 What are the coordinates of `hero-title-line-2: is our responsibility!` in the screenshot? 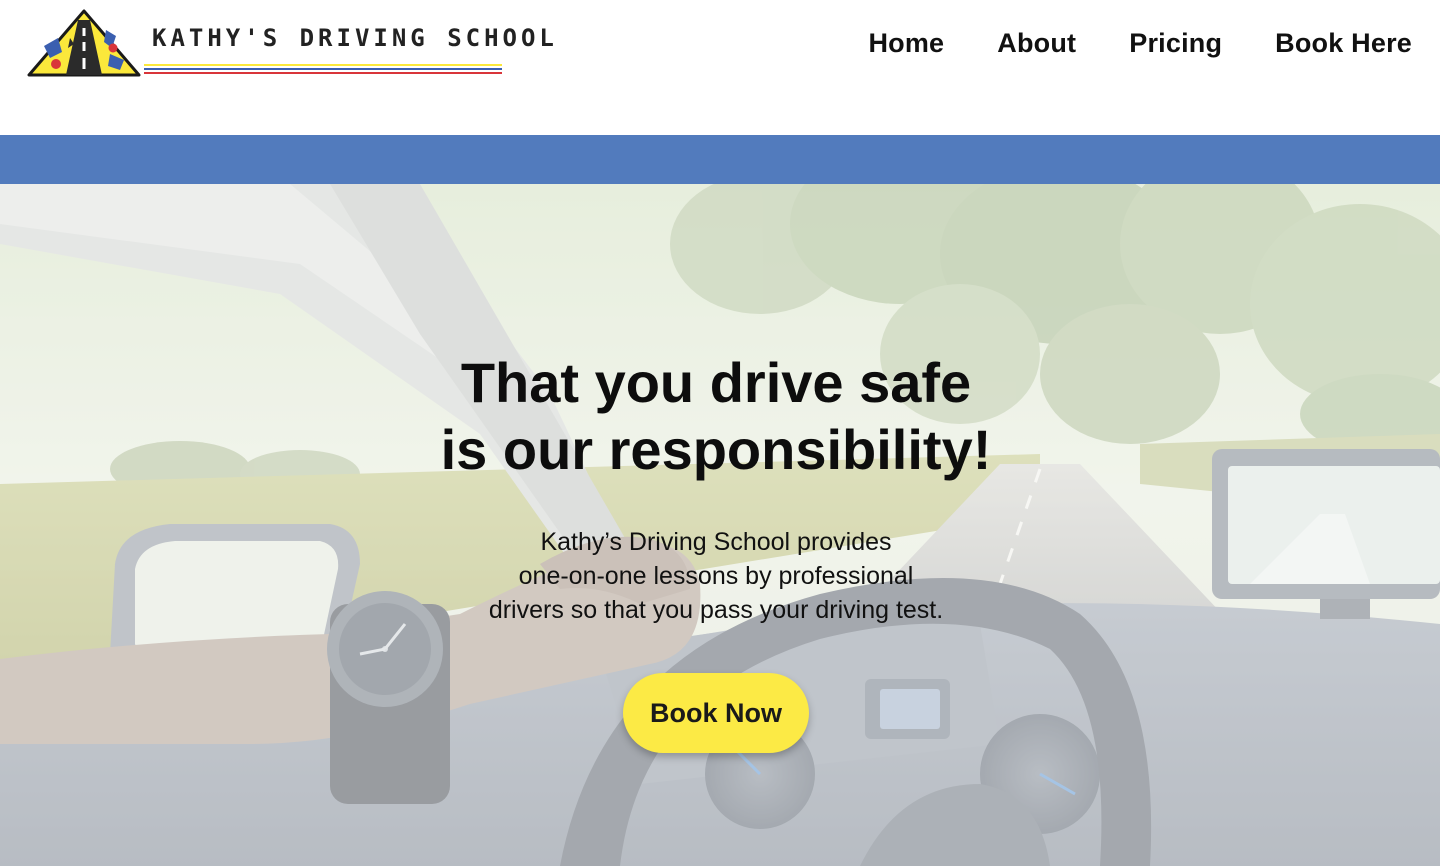 It's located at (716, 449).